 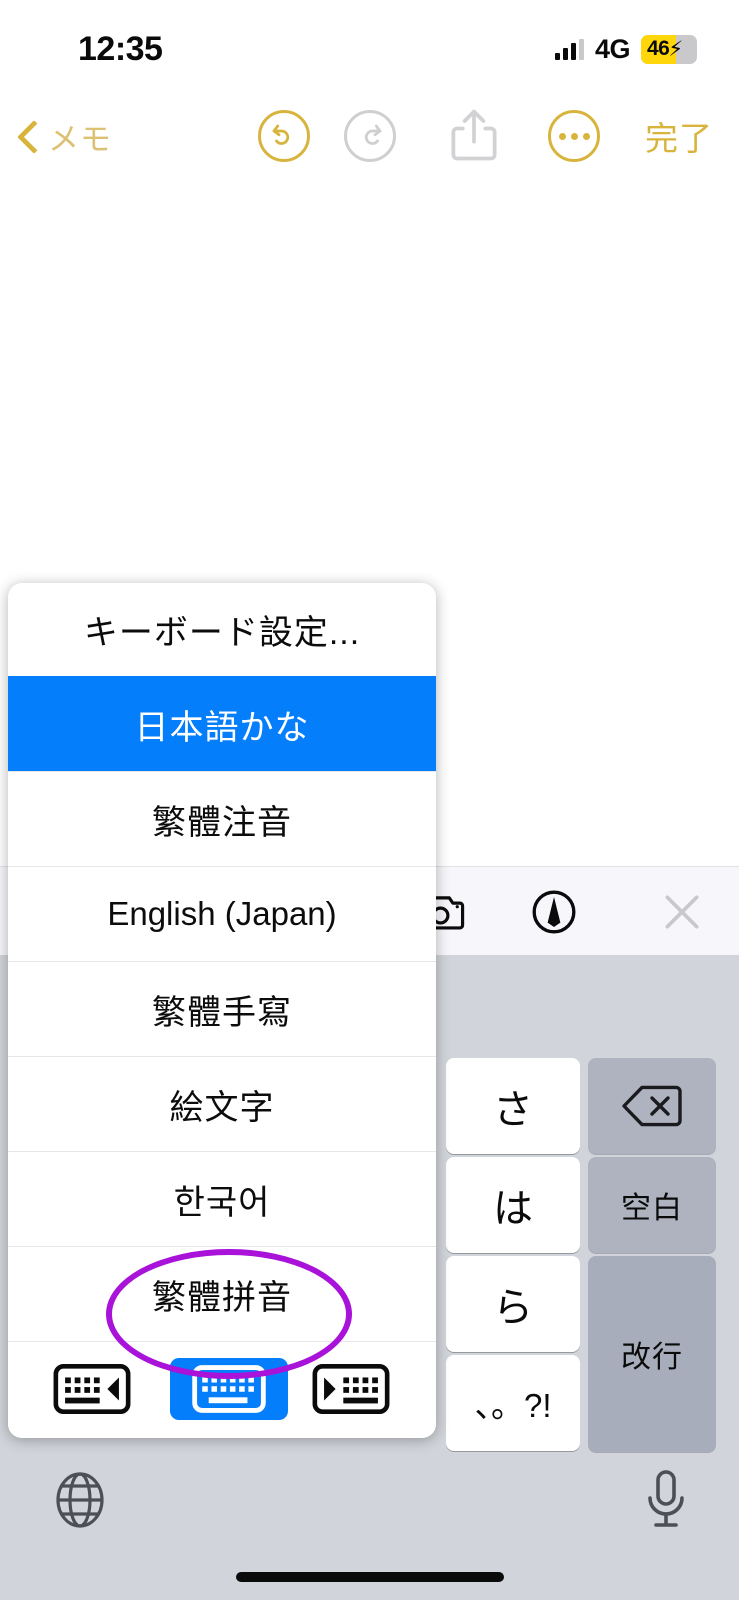 I want to click on share-icon, so click(x=474, y=135).